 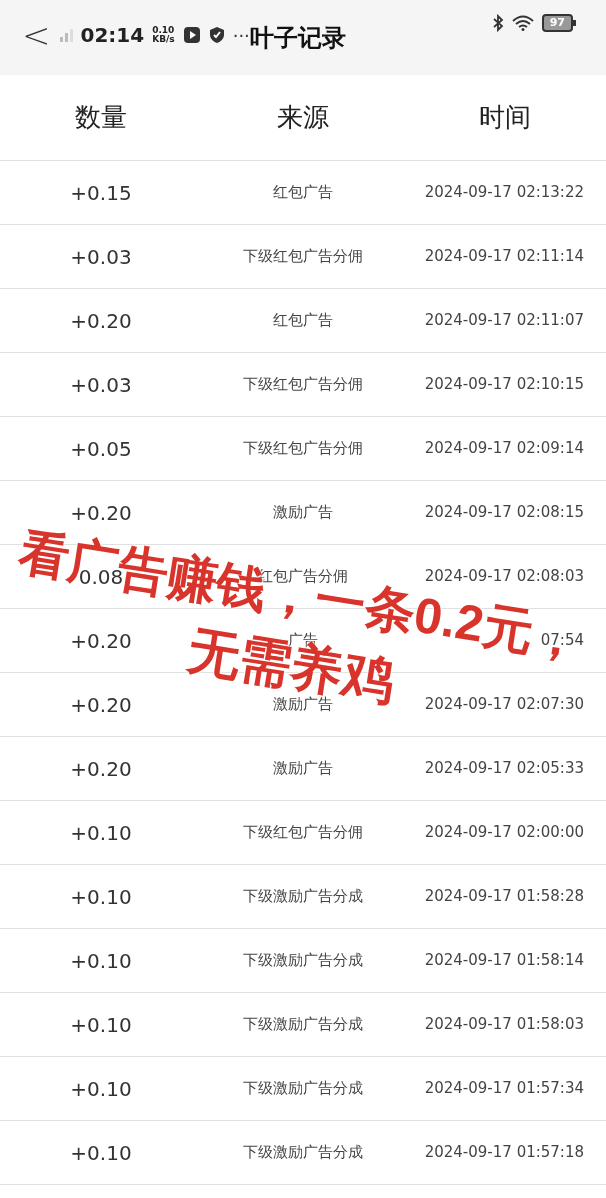 I want to click on more-indicator: ···, so click(x=241, y=34).